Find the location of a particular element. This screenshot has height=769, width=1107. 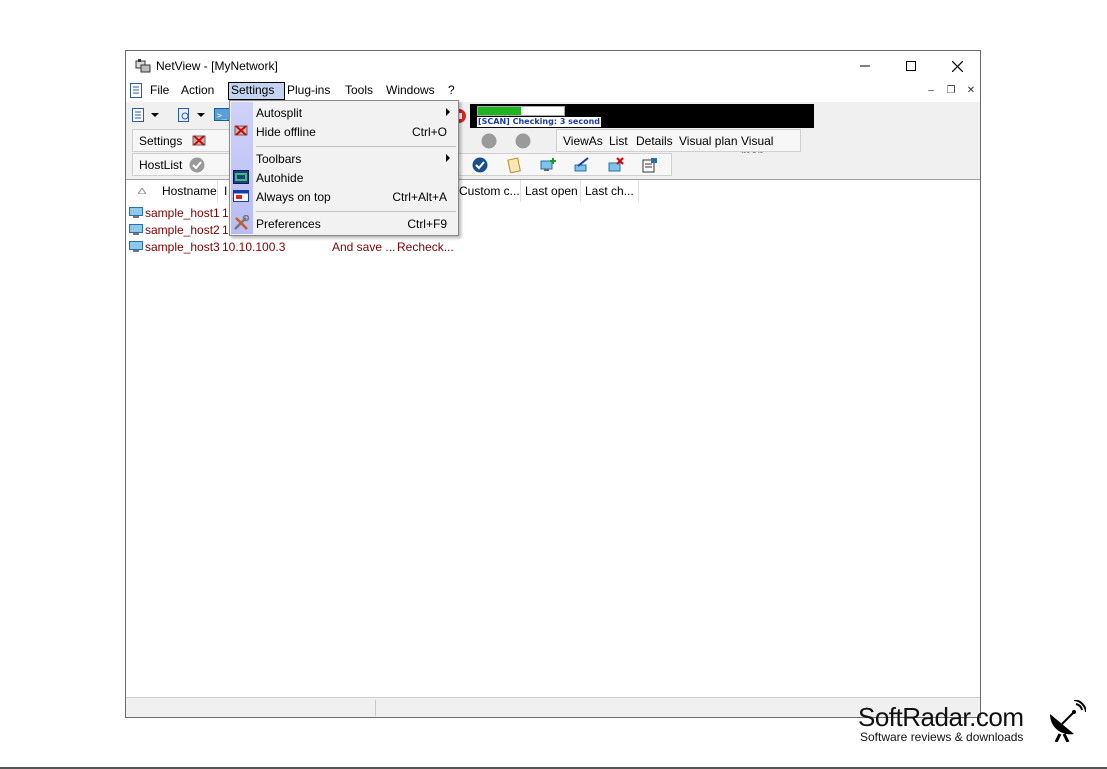

view-list-button: List is located at coordinates (618, 141).